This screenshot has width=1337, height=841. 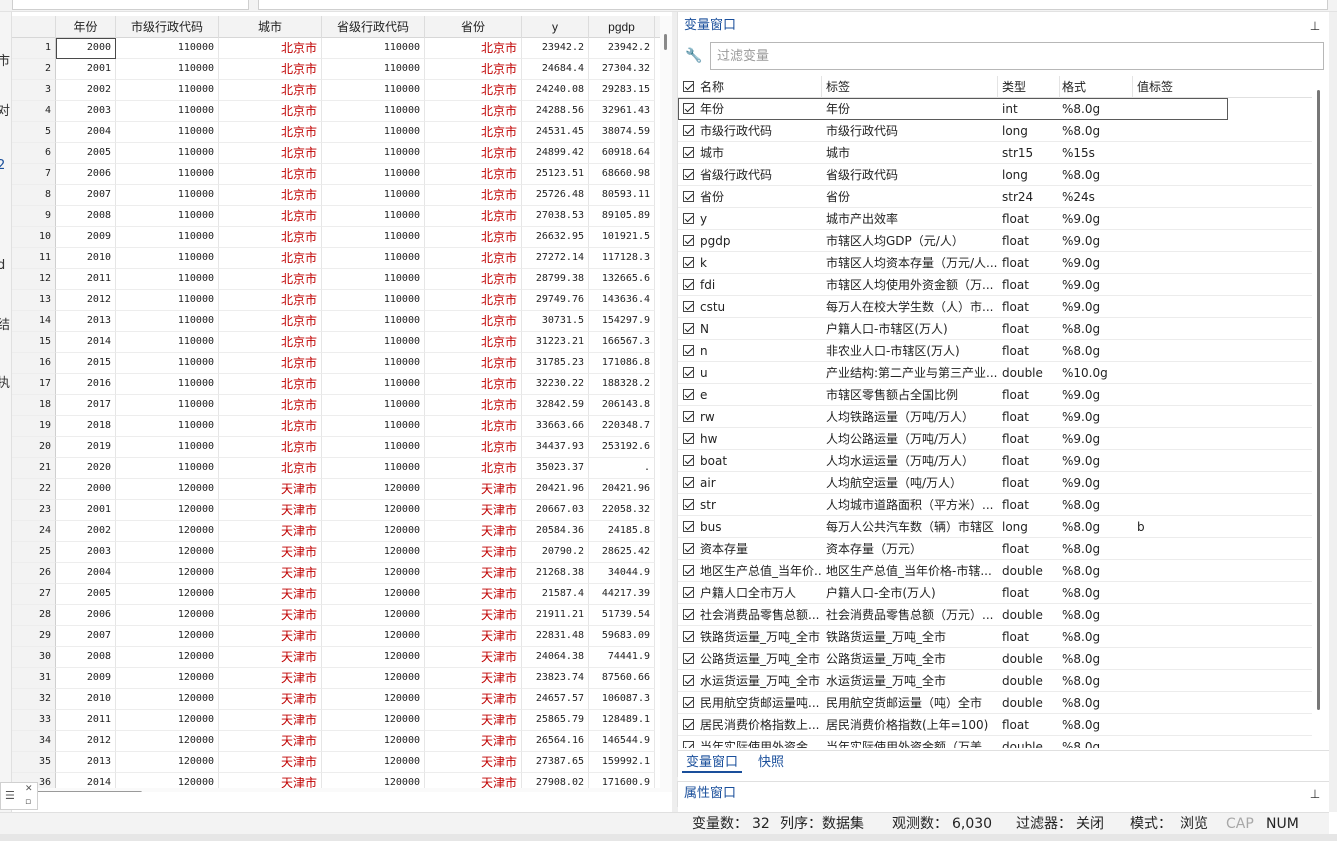 I want to click on cell-y: 34437.93, so click(x=555, y=447).